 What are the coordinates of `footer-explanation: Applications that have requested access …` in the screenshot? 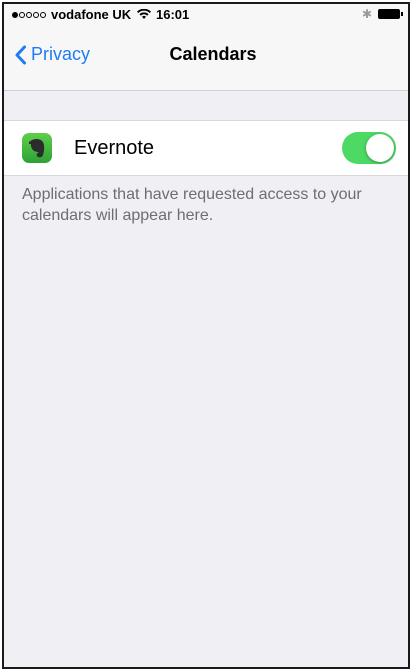 It's located at (192, 205).